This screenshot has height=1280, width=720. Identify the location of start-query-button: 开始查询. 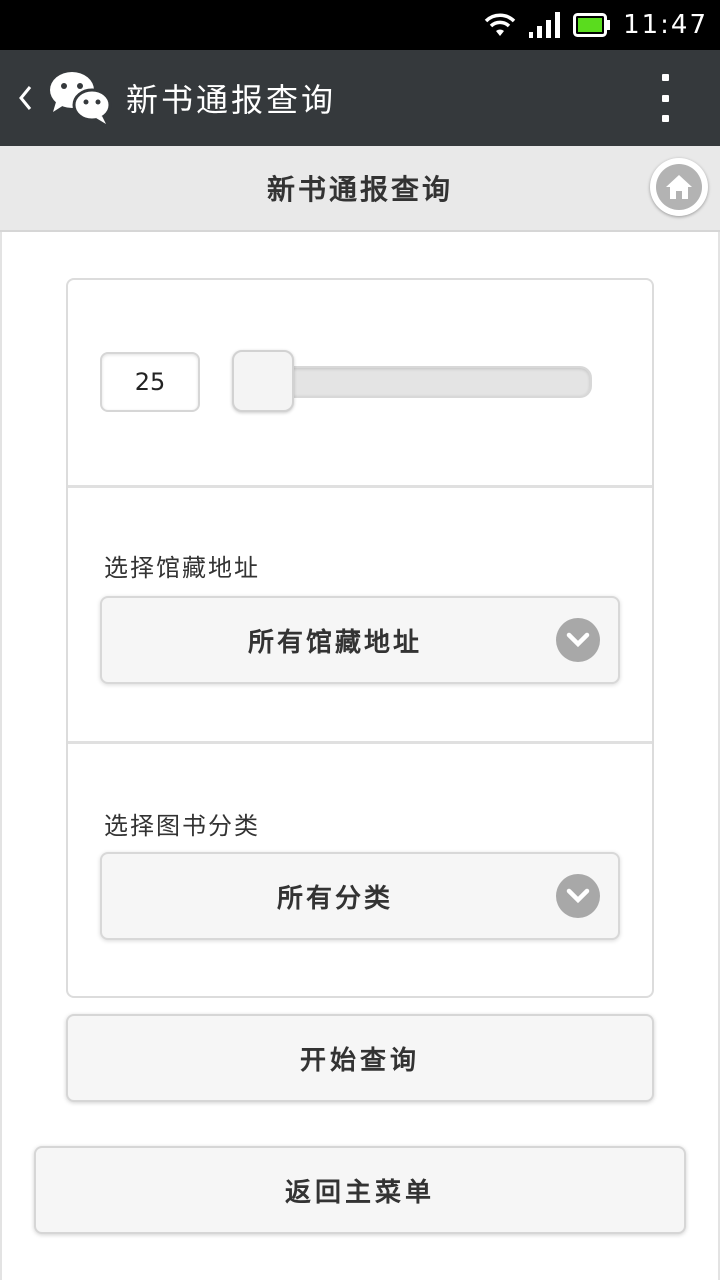
(360, 1058).